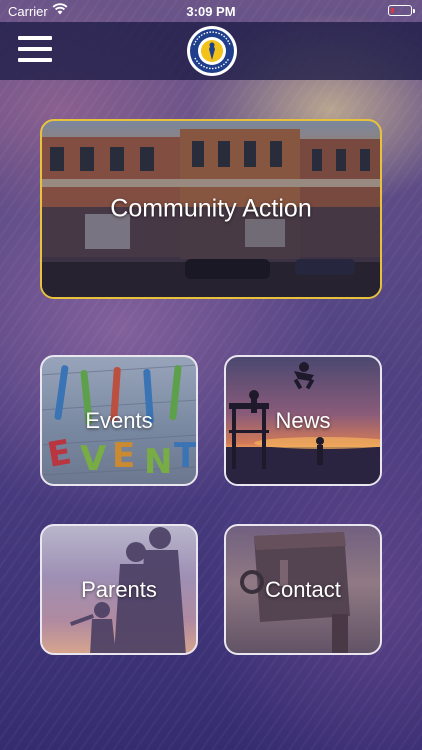 The image size is (422, 750). I want to click on events-label: Events, so click(119, 420).